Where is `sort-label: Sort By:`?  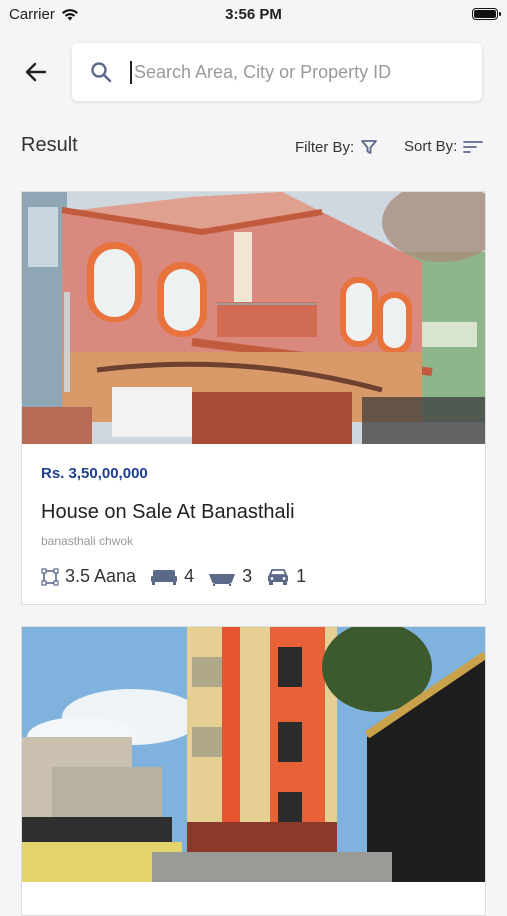 sort-label: Sort By: is located at coordinates (431, 146).